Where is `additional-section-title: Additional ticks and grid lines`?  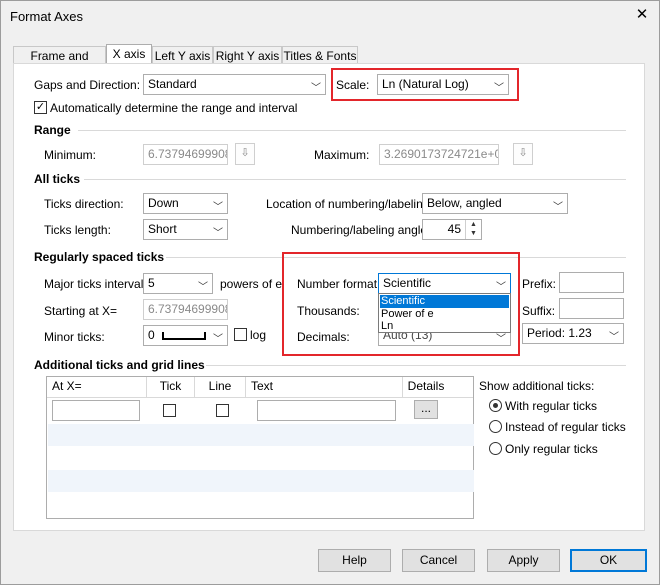 additional-section-title: Additional ticks and grid lines is located at coordinates (119, 365).